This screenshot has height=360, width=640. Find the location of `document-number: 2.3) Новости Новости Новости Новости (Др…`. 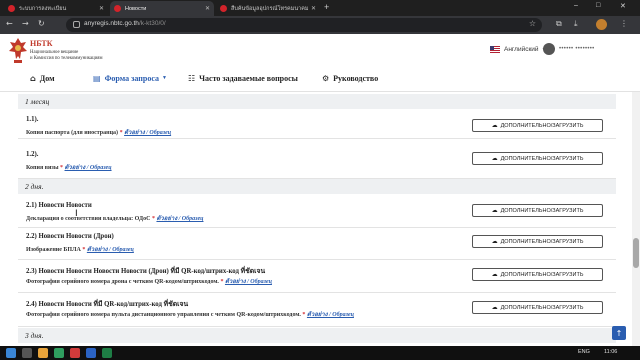

document-number: 2.3) Новости Новости Новости Новости (Др… is located at coordinates (146, 271).